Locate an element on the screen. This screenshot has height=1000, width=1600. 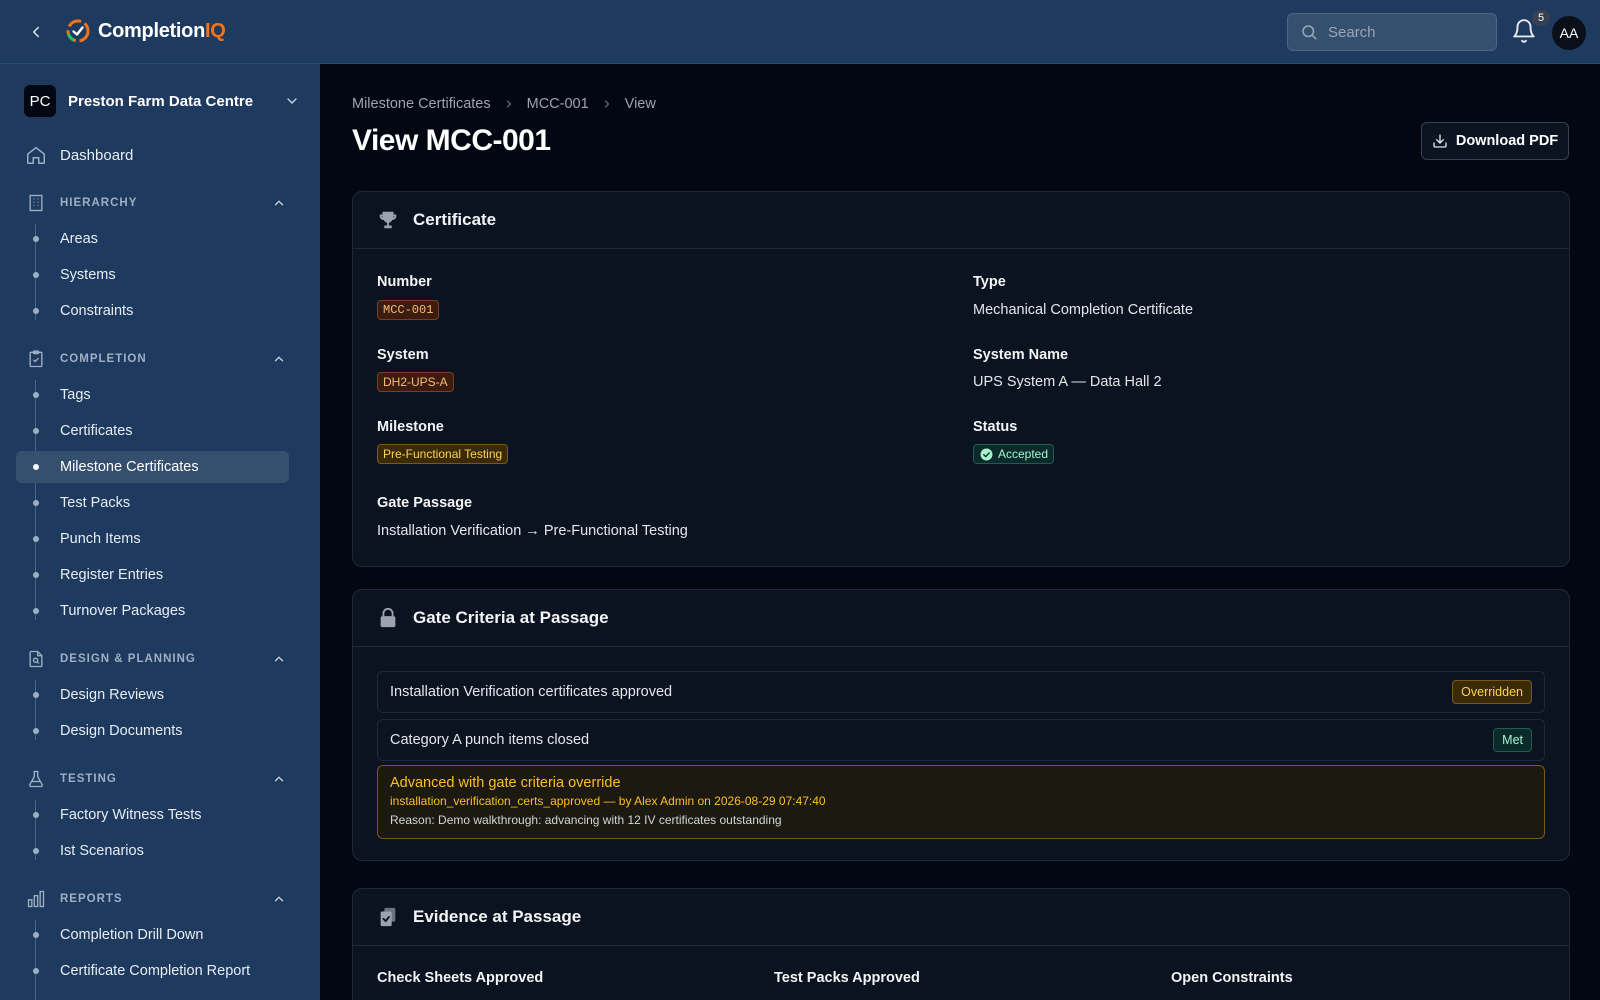
sidebar-item-label: Dashboard is located at coordinates (97, 155).